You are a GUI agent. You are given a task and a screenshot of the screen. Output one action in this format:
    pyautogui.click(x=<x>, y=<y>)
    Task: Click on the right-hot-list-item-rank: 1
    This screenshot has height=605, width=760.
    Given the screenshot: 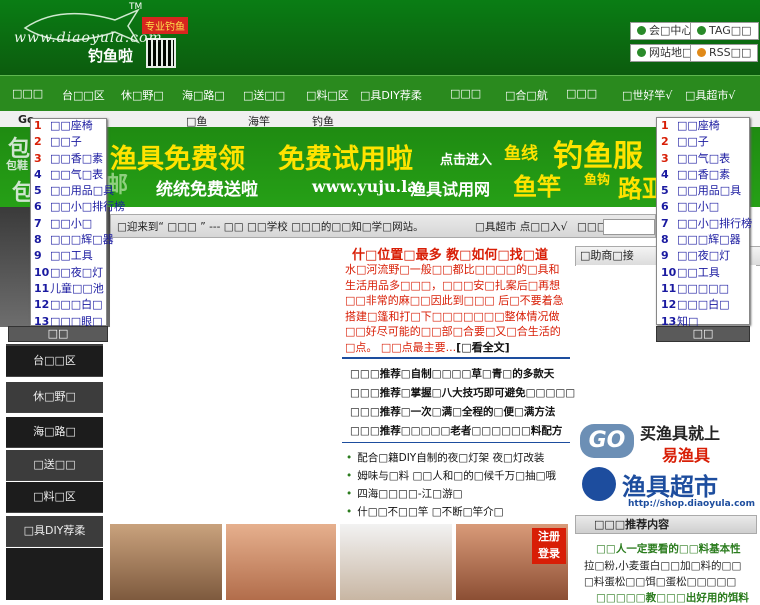 What is the action you would take?
    pyautogui.click(x=665, y=125)
    